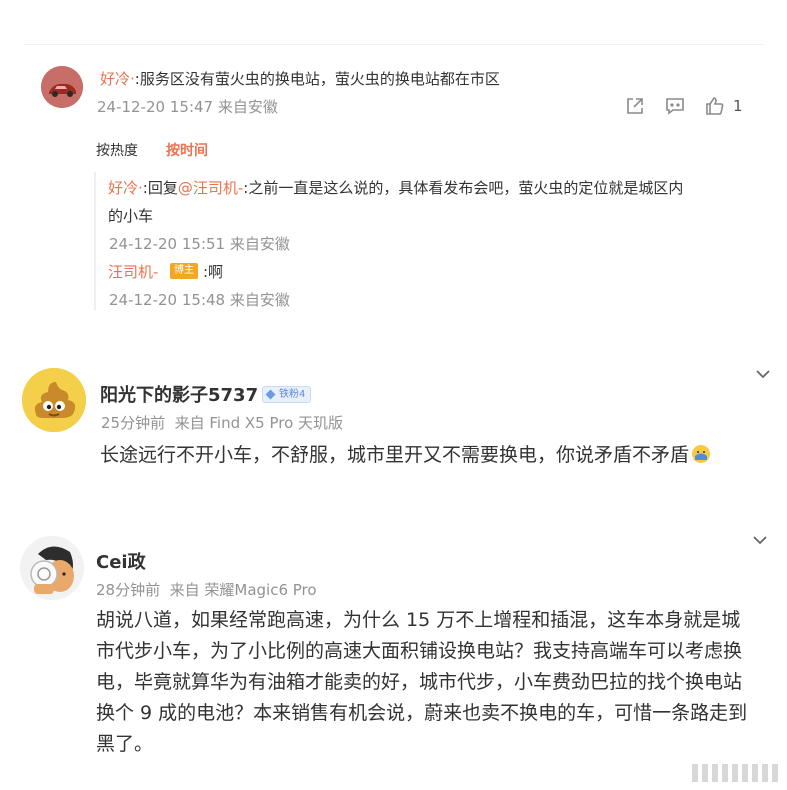  What do you see at coordinates (738, 106) in the screenshot?
I see `like-count: 1` at bounding box center [738, 106].